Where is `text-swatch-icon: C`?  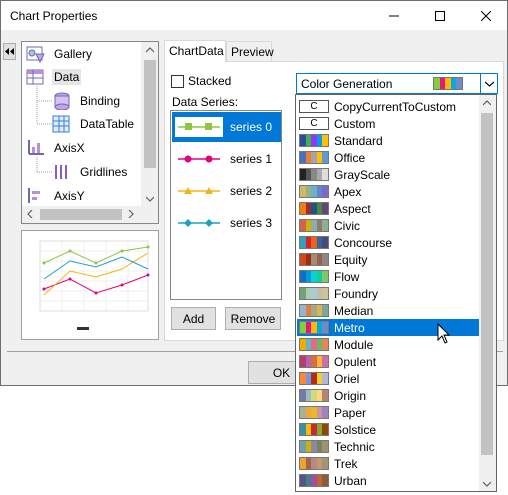
text-swatch-icon: C is located at coordinates (314, 106).